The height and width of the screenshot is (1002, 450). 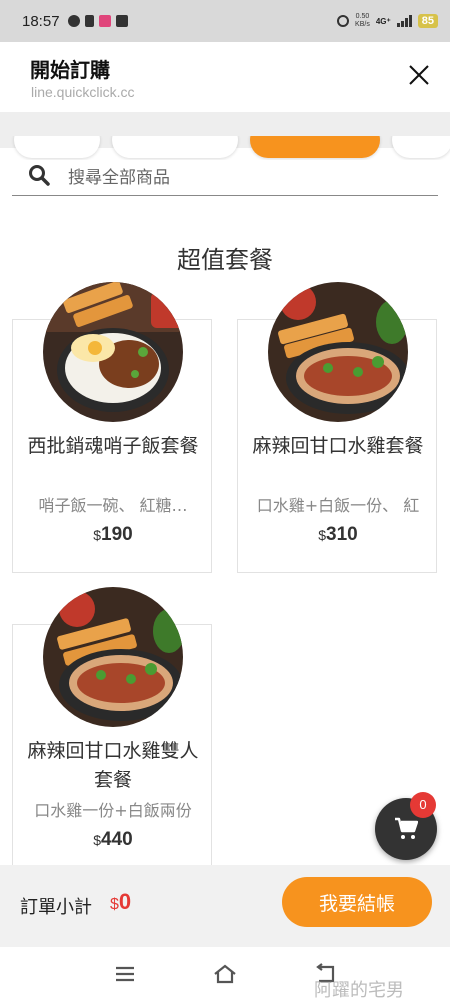 I want to click on product-description: 口水雞+白飯一份、 紅, so click(x=338, y=505).